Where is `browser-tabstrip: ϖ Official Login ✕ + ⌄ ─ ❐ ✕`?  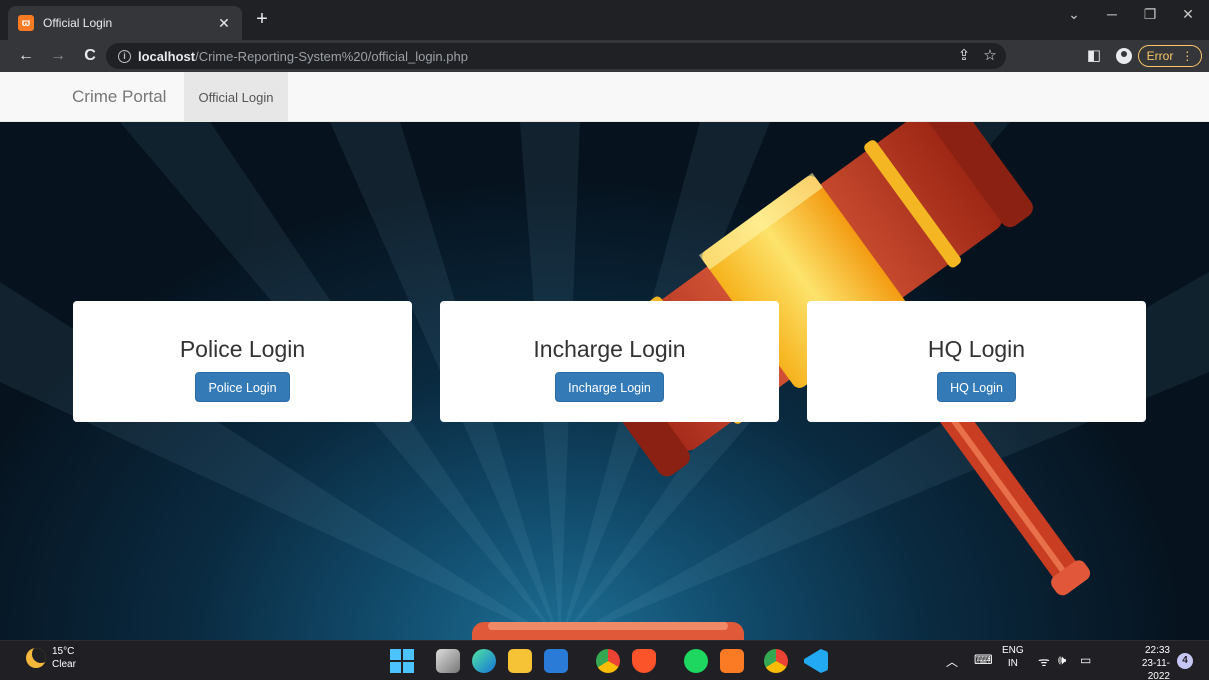
browser-tabstrip: ϖ Official Login ✕ + ⌄ ─ ❐ ✕ is located at coordinates (604, 20).